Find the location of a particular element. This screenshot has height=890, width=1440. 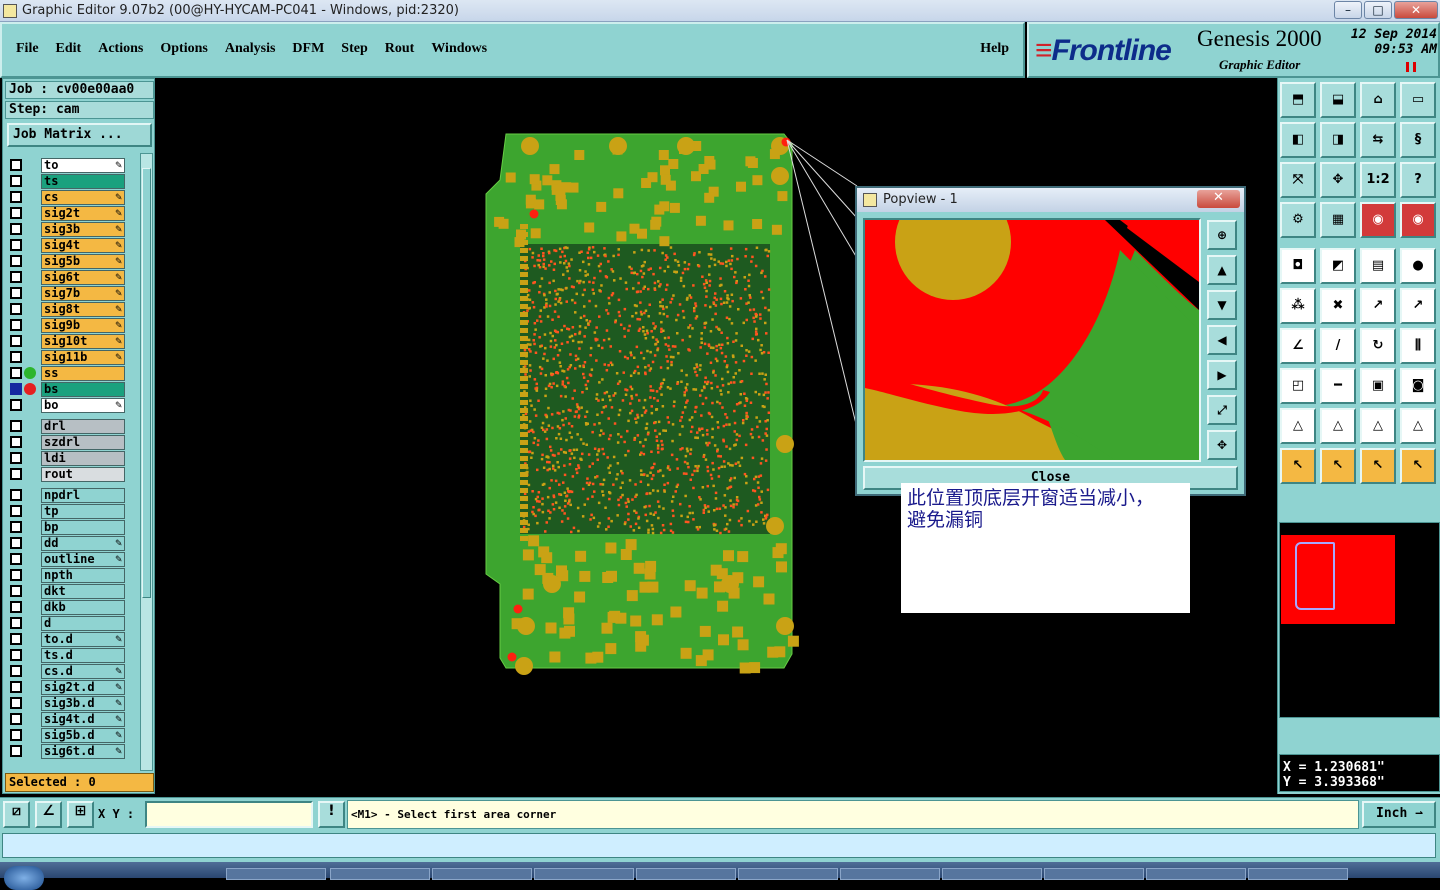

zoom-in-icon: ⊕ is located at coordinates (1222, 235).